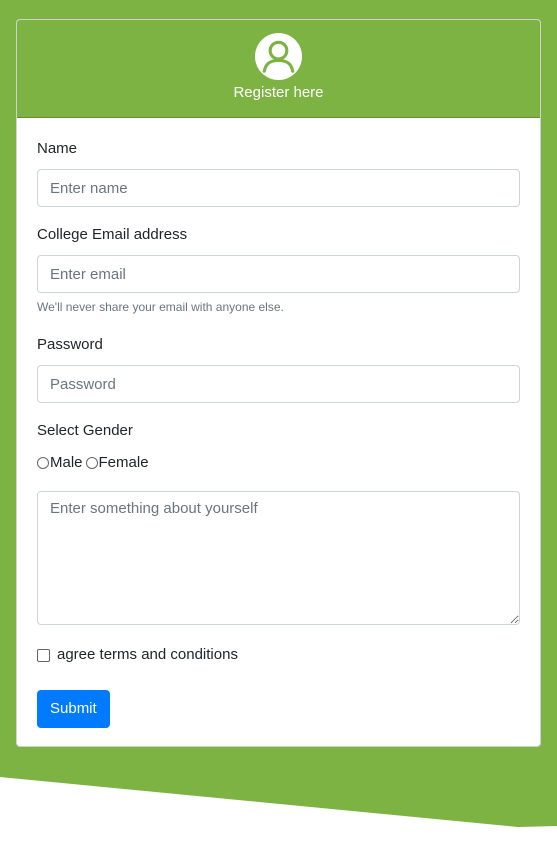 Image resolution: width=557 pixels, height=842 pixels. Describe the element at coordinates (278, 463) in the screenshot. I see `gender-options: Male Female` at that location.